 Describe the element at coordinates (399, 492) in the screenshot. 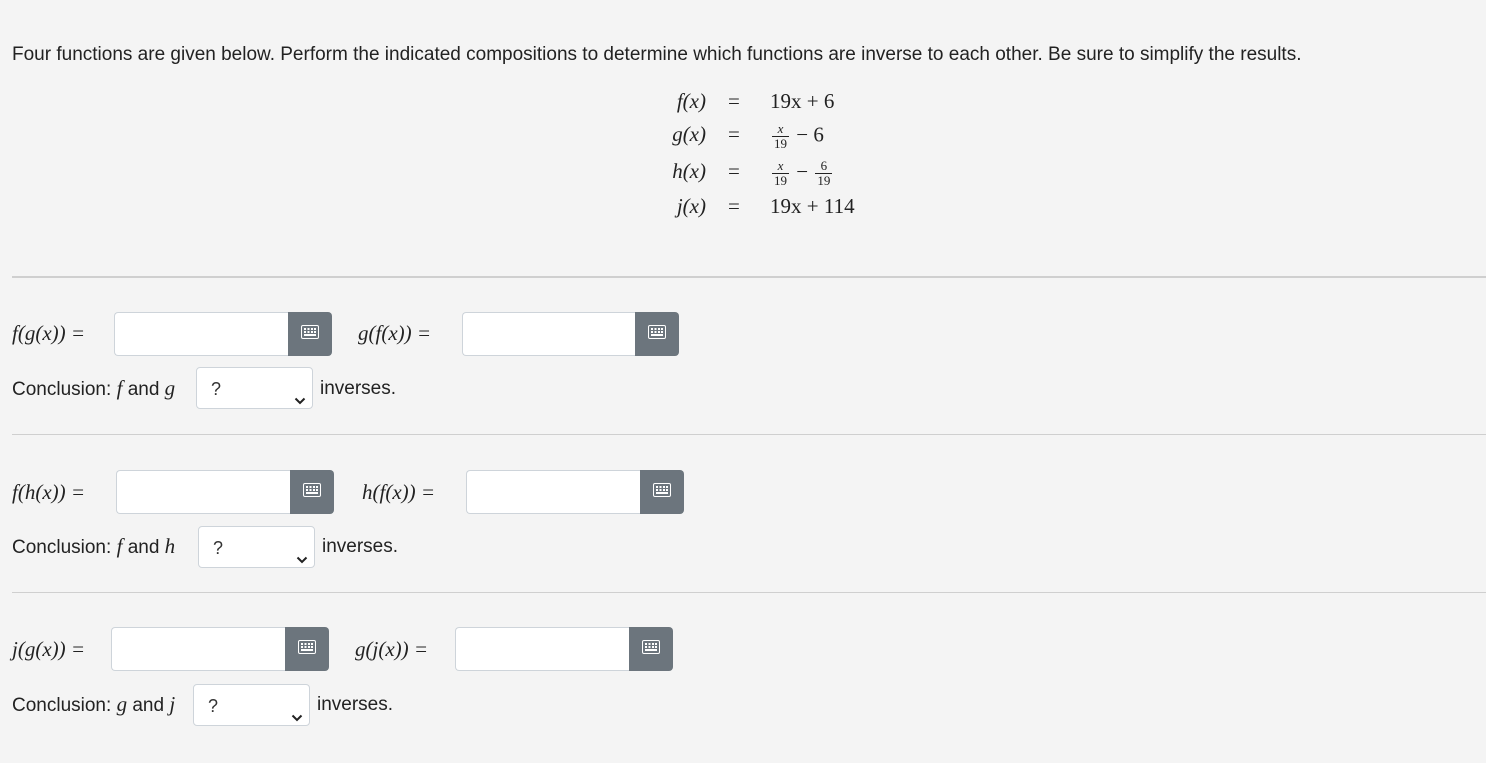

I see `composition-label-hf: h(f(x)) =` at that location.